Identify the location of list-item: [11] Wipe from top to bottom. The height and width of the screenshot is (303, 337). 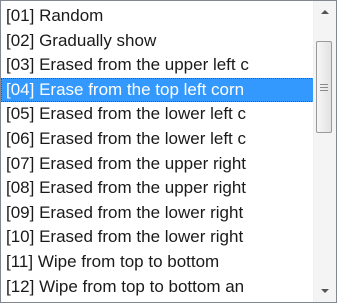
(157, 262).